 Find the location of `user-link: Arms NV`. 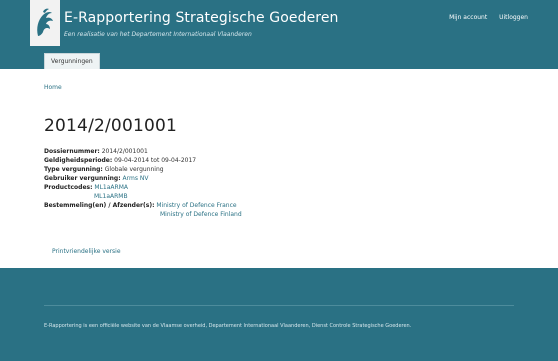

user-link: Arms NV is located at coordinates (136, 178).